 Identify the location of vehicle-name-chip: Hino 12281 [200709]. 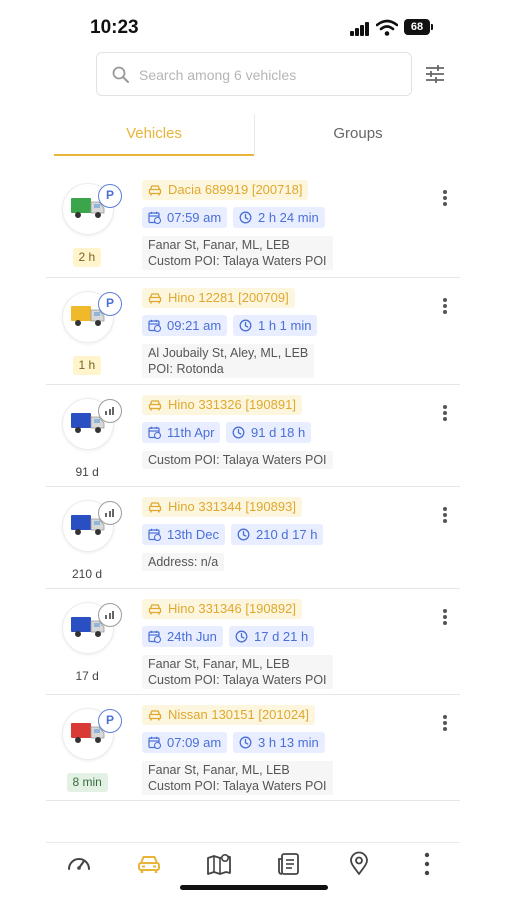
(218, 298).